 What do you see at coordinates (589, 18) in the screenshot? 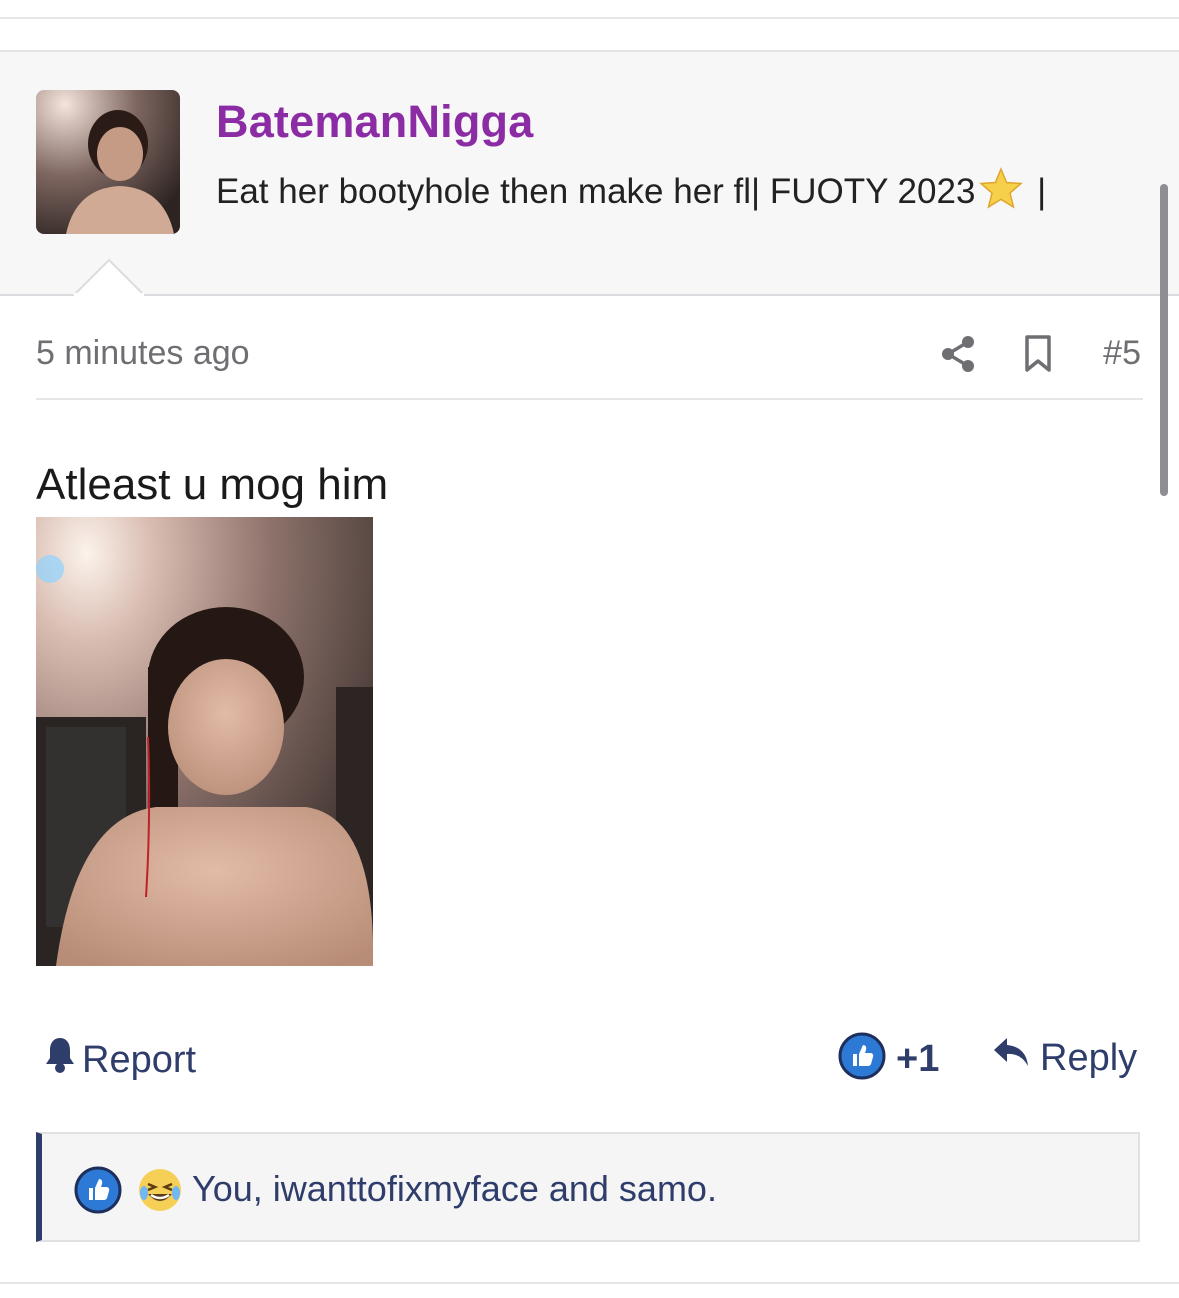
I see `top-divider` at bounding box center [589, 18].